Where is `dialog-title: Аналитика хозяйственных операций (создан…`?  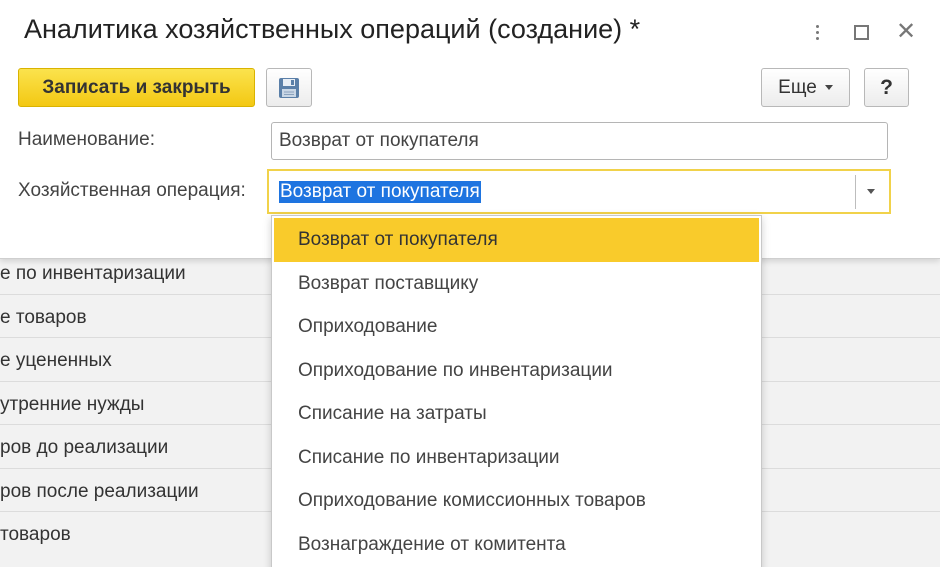
dialog-title: Аналитика хозяйственных операций (создан… is located at coordinates (332, 29).